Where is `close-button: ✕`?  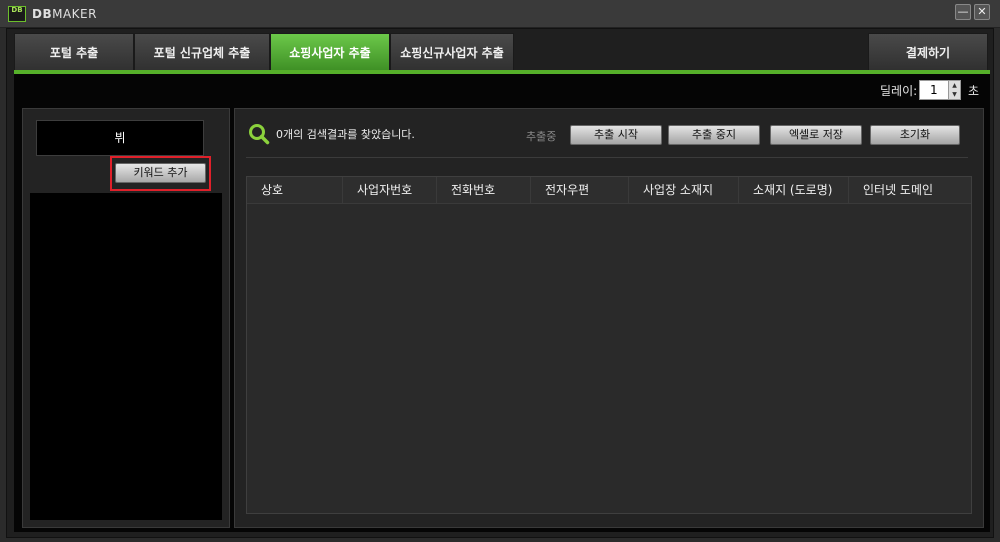 close-button: ✕ is located at coordinates (982, 12).